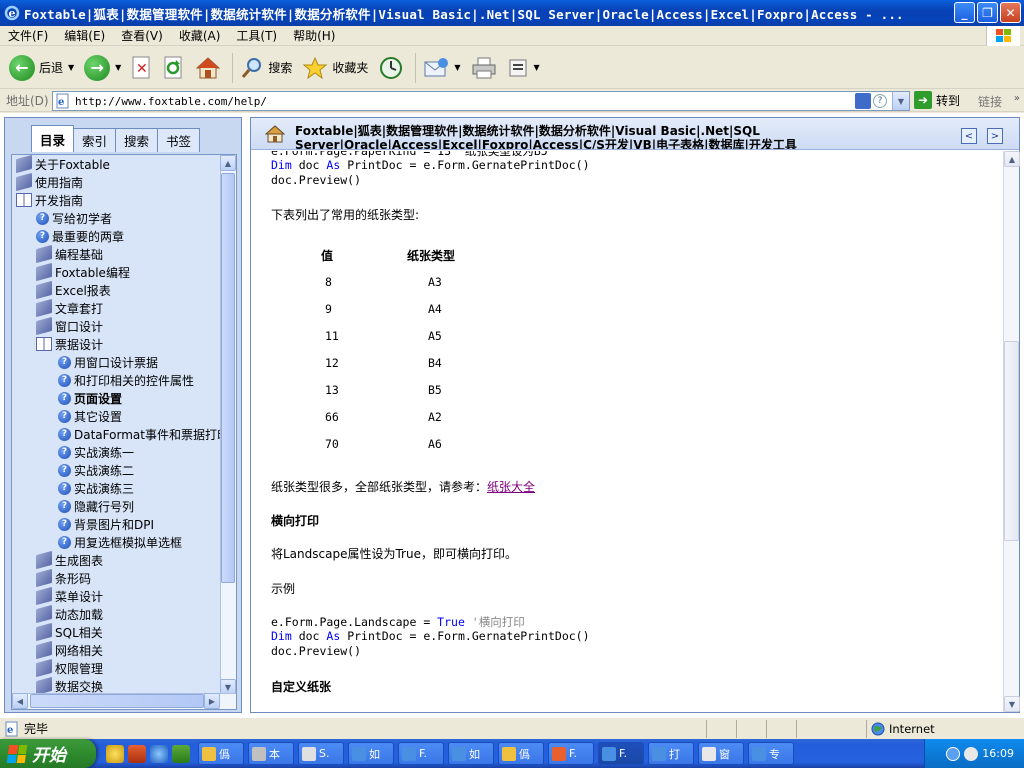 This screenshot has width=1024, height=768. I want to click on go-button: ➜ 转到, so click(937, 100).